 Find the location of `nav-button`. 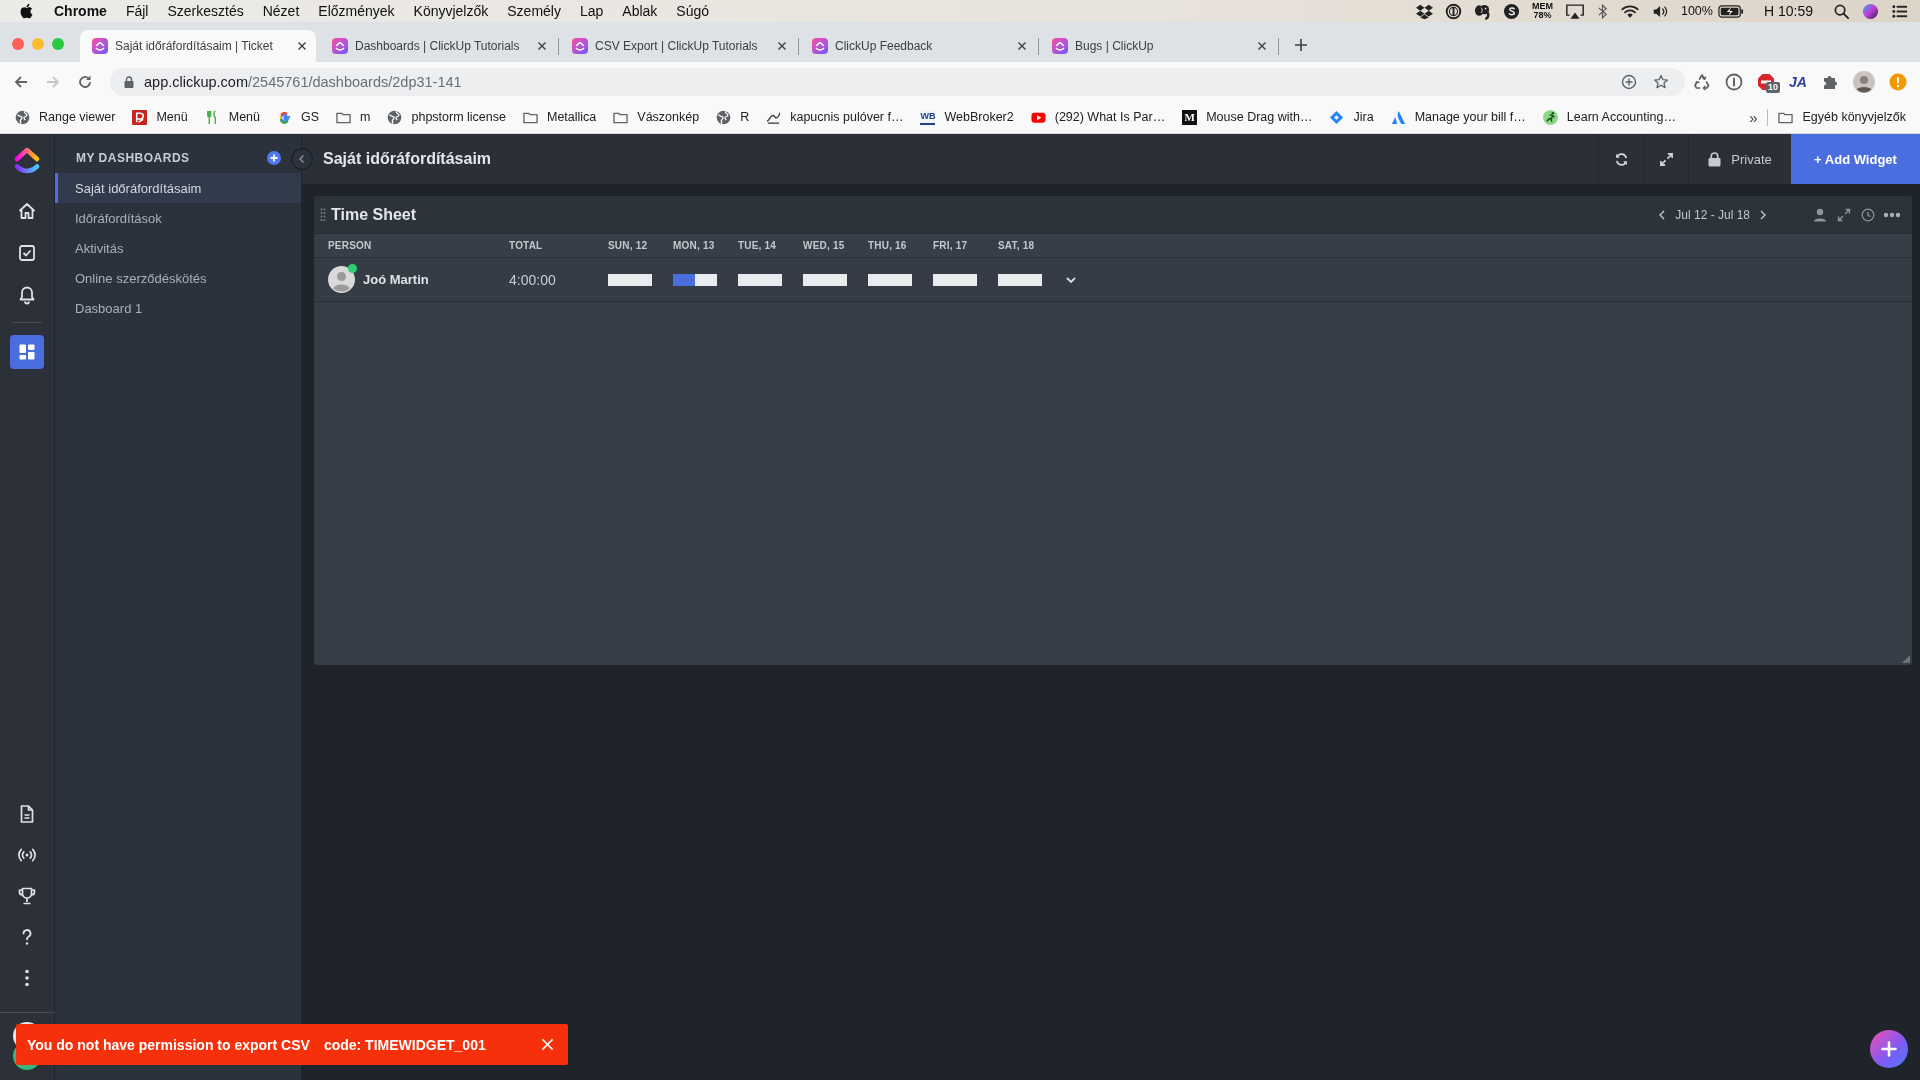

nav-button is located at coordinates (27, 352).